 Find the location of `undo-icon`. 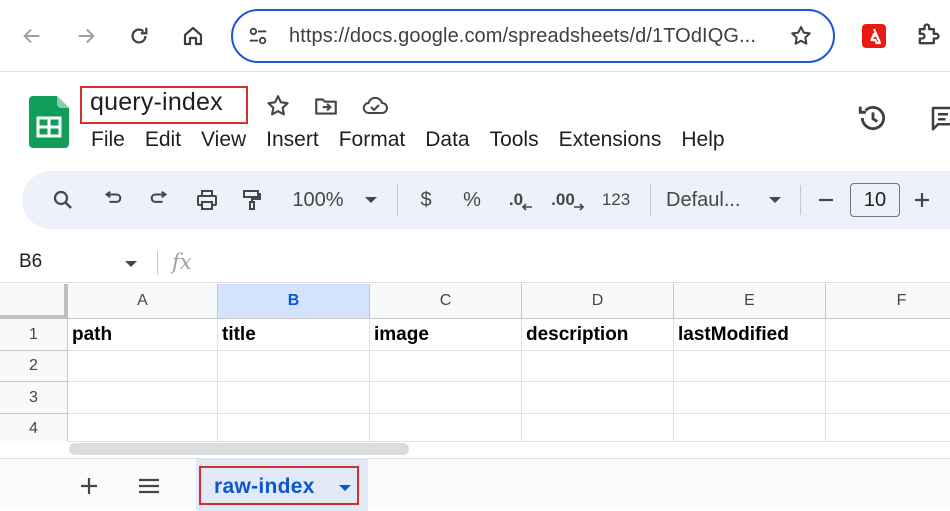

undo-icon is located at coordinates (113, 196).